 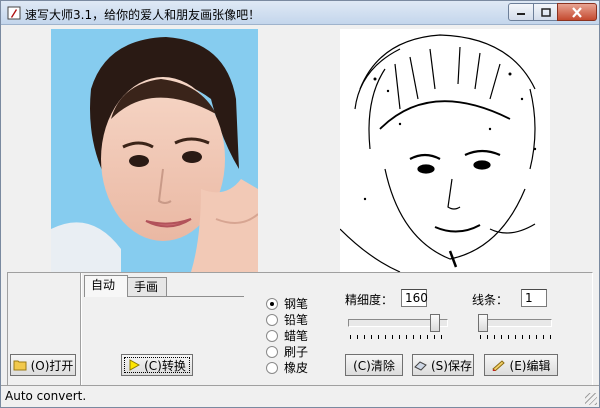 I want to click on edit-button-label: (E)编辑, so click(x=530, y=365).